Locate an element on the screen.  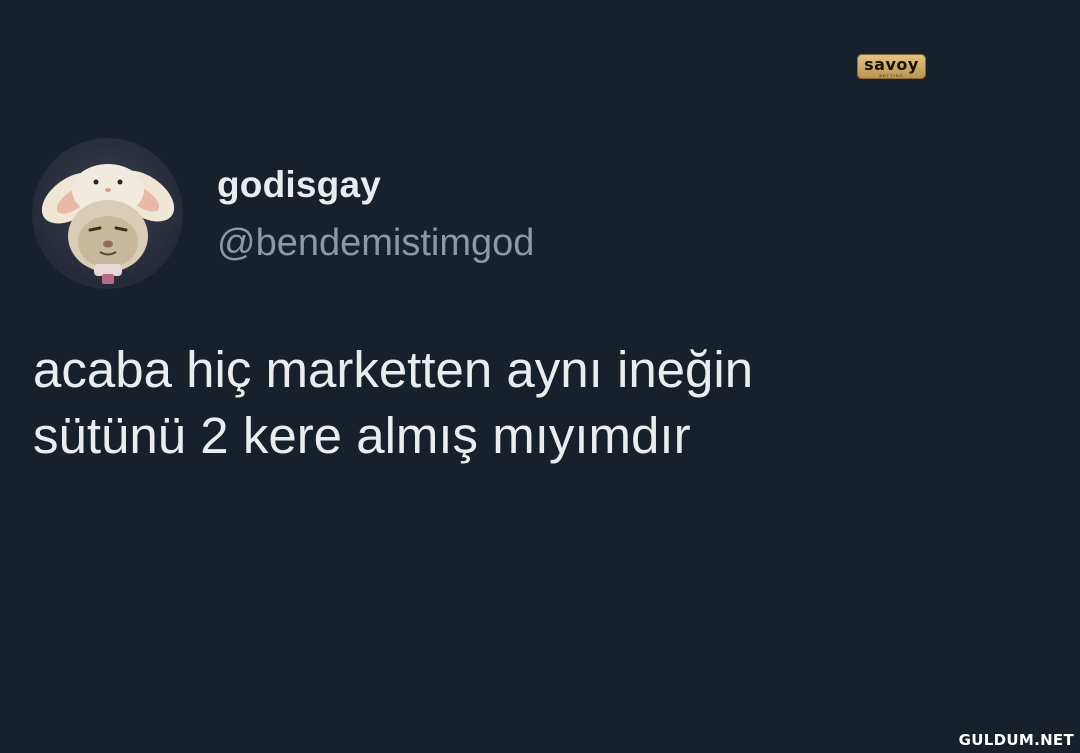
sponsor-logo: savoy BETTING is located at coordinates (891, 66).